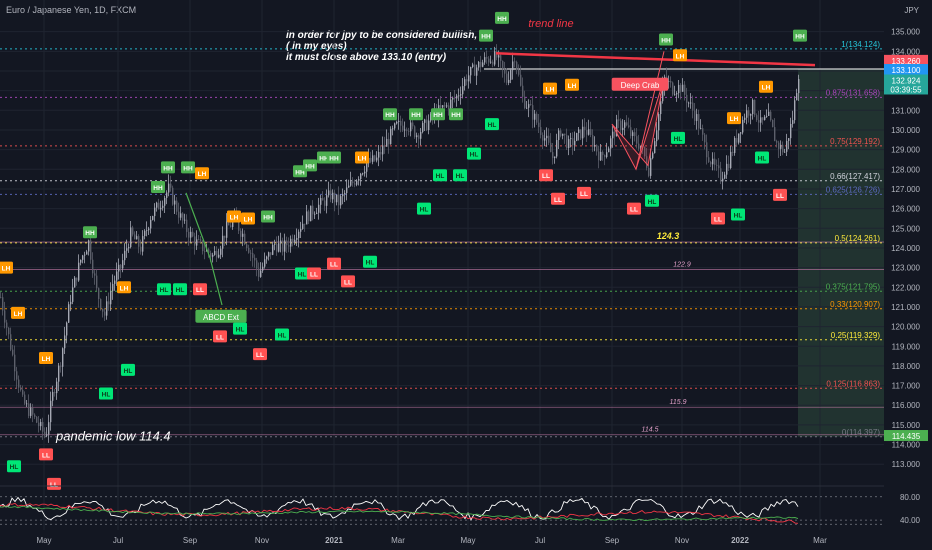 The width and height of the screenshot is (932, 550). I want to click on price-tick: 131.000, so click(905, 110).